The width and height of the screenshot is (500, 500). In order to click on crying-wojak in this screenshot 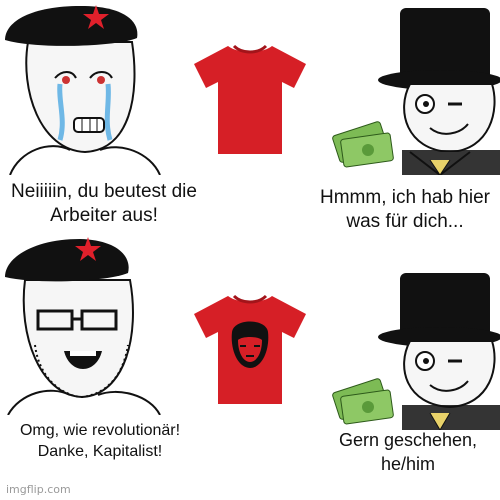, I will do `click(85, 87)`.